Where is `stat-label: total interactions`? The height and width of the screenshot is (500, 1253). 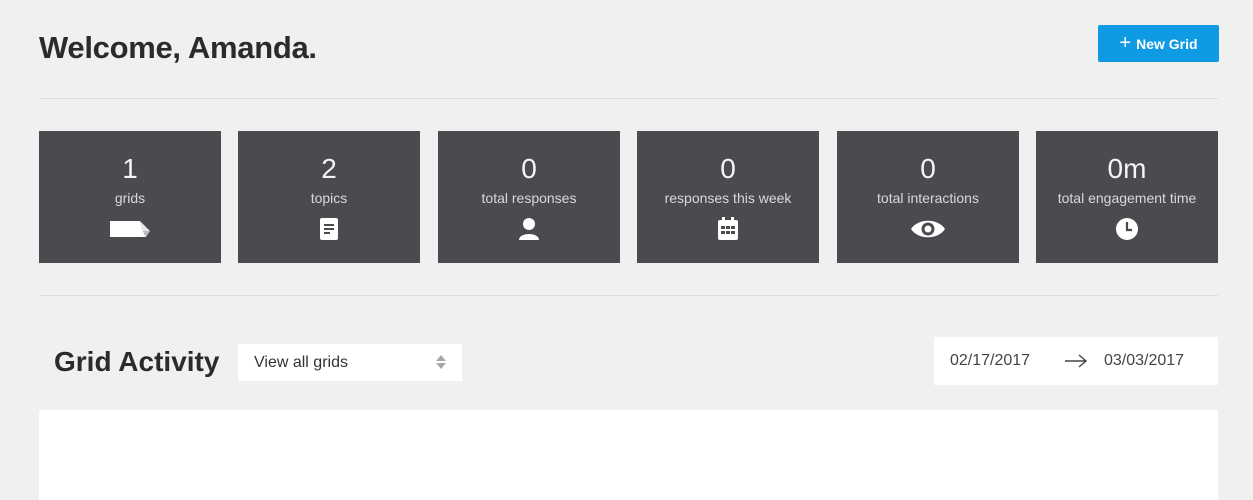 stat-label: total interactions is located at coordinates (928, 198).